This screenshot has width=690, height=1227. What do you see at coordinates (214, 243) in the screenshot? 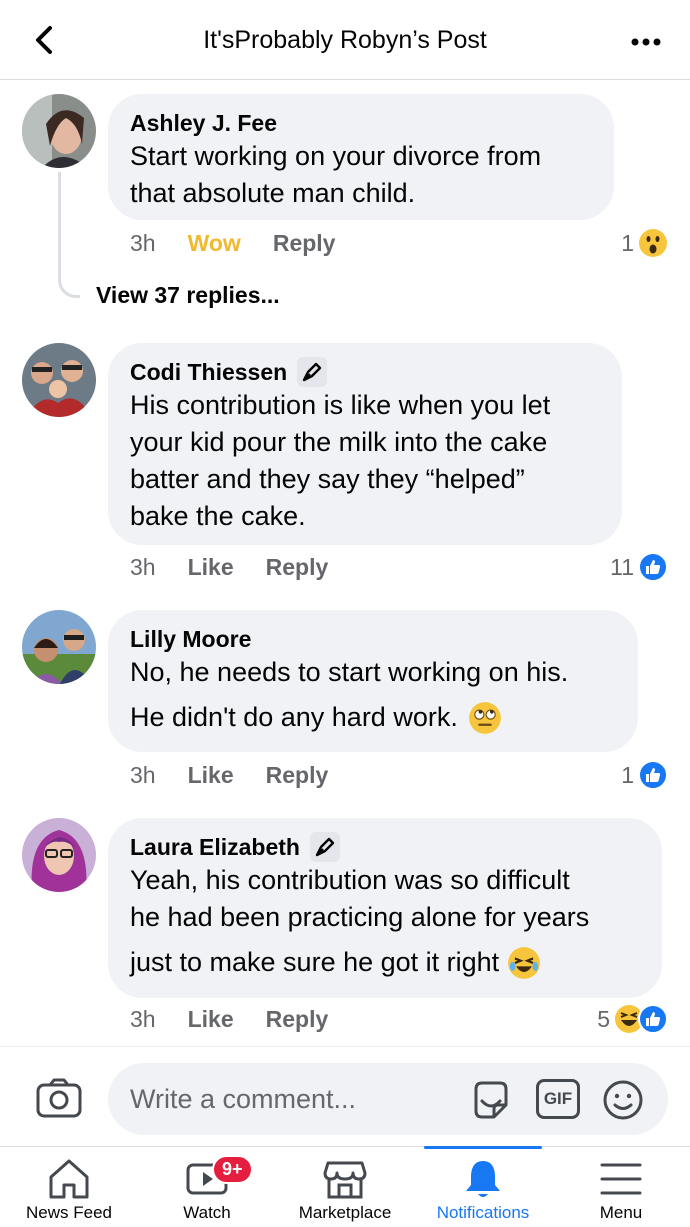
I see `wow-reaction-button: Wow` at bounding box center [214, 243].